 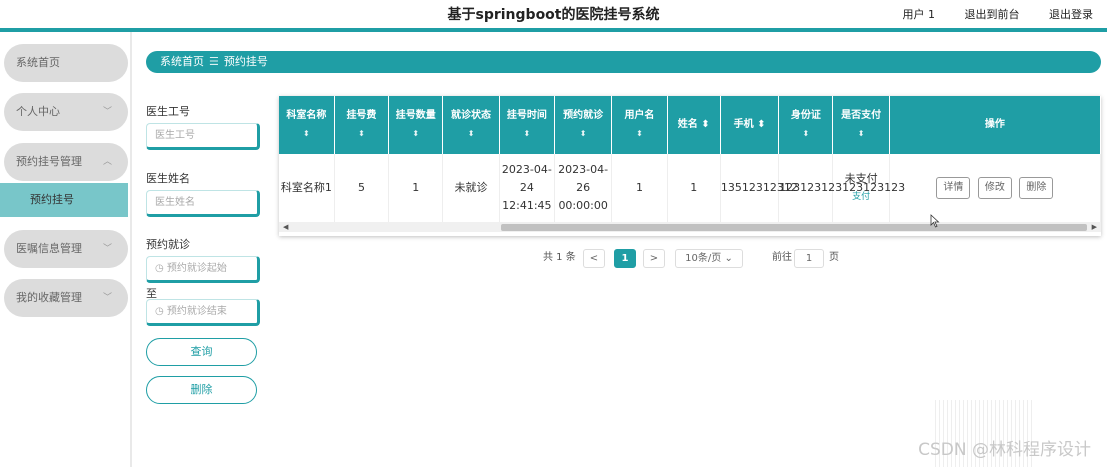 What do you see at coordinates (694, 125) in the screenshot?
I see `column-header: 姓名 ⬍` at bounding box center [694, 125].